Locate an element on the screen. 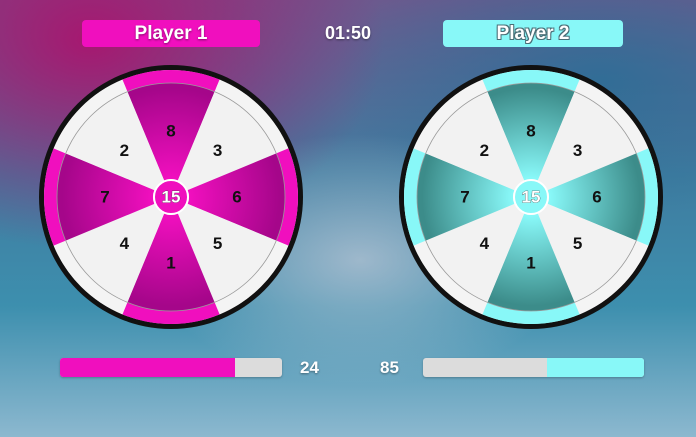  player-1-progress-fill is located at coordinates (148, 367).